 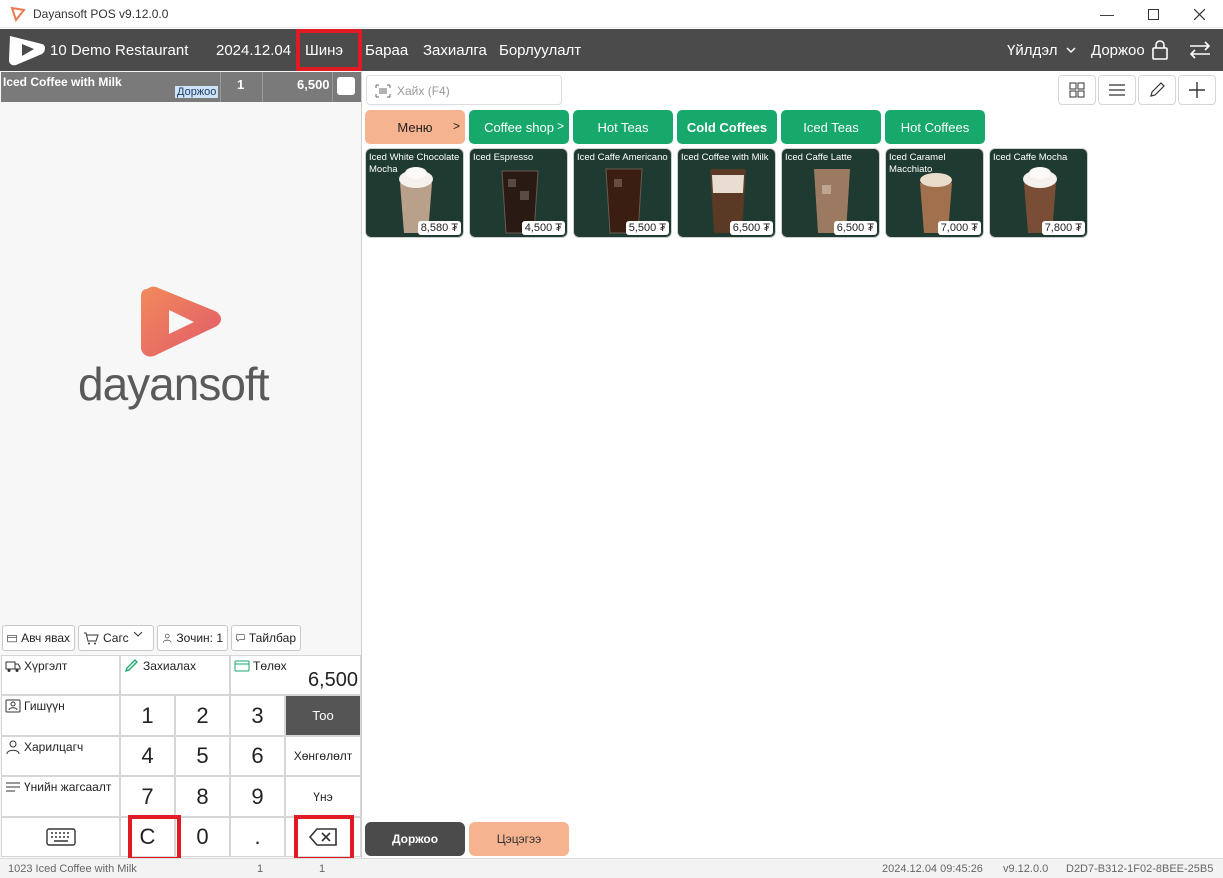 I want to click on product-tile: Iced Caffe Americano 5,500 ₮, so click(x=622, y=193).